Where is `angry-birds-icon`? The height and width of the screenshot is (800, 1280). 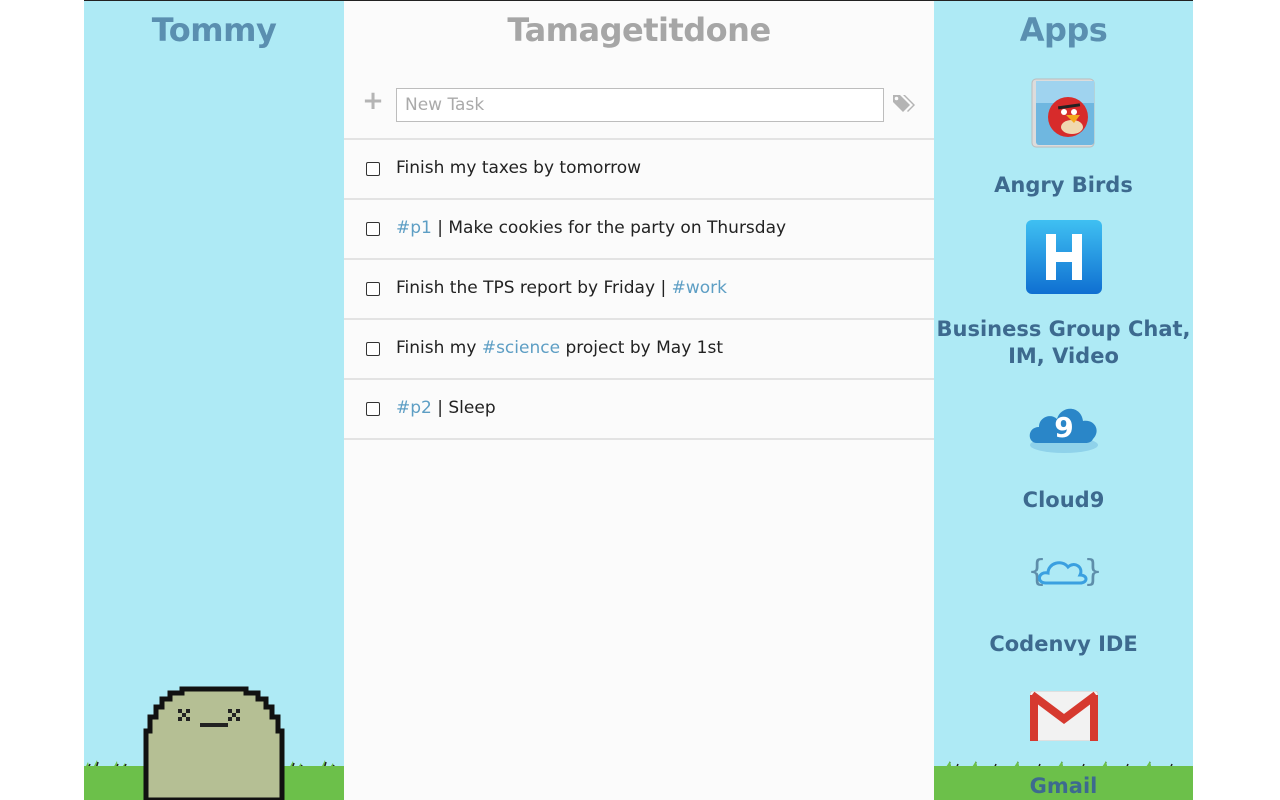 angry-birds-icon is located at coordinates (1064, 113).